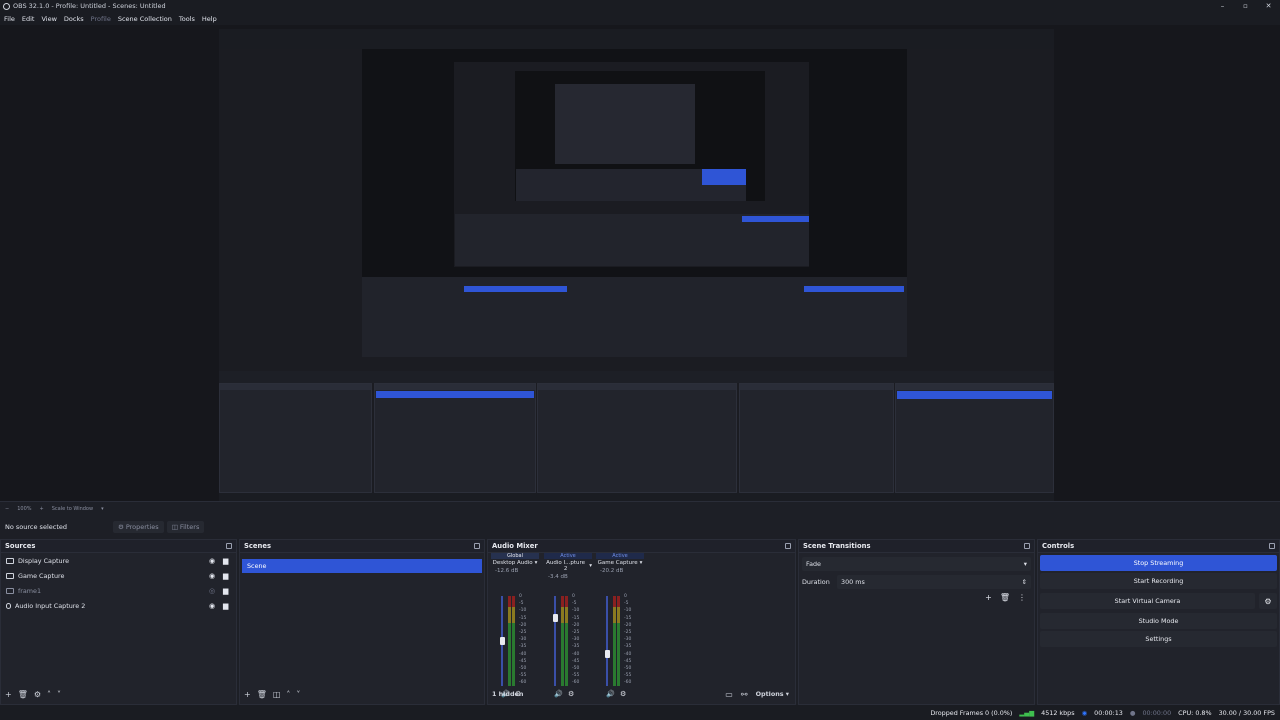  What do you see at coordinates (145, 19) in the screenshot?
I see `menu-scene-collection: Scene Collection` at bounding box center [145, 19].